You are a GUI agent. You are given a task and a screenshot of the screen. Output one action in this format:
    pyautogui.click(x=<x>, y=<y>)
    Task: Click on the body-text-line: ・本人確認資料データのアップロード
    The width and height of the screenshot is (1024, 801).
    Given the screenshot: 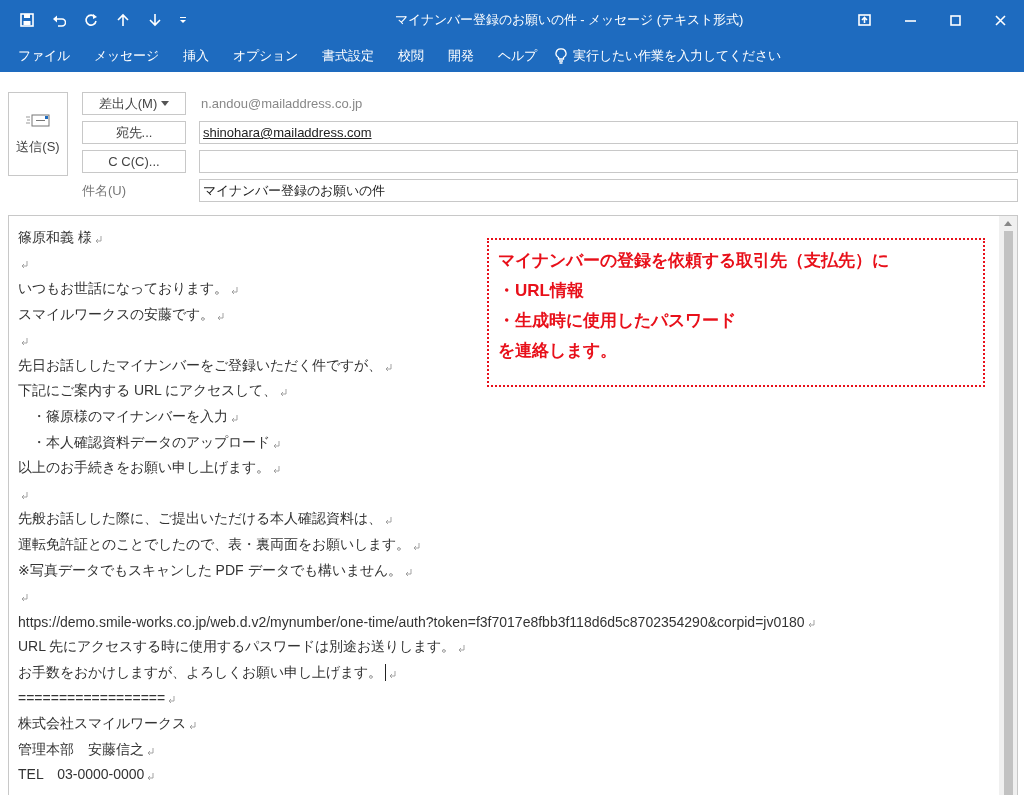 What is the action you would take?
    pyautogui.click(x=150, y=442)
    